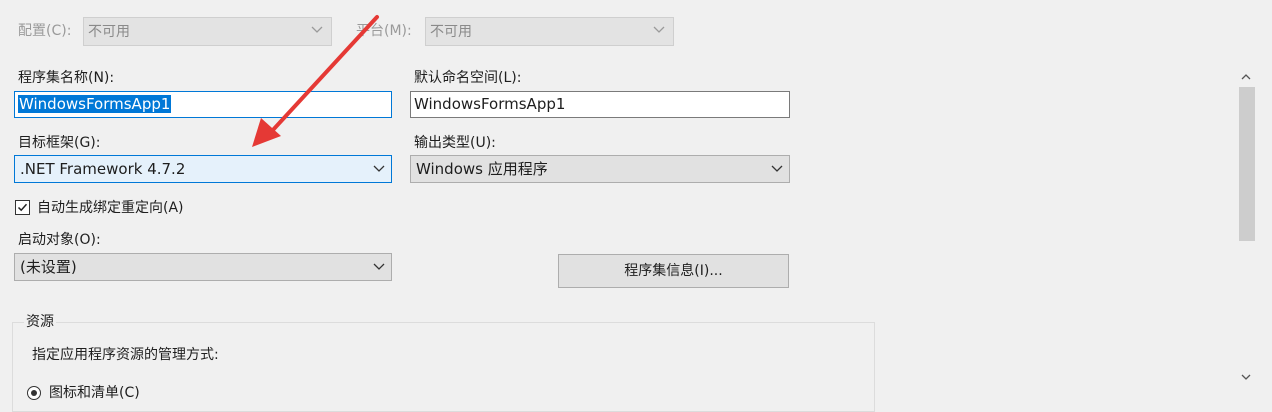  I want to click on platform-dropdown: 不可用, so click(549, 31).